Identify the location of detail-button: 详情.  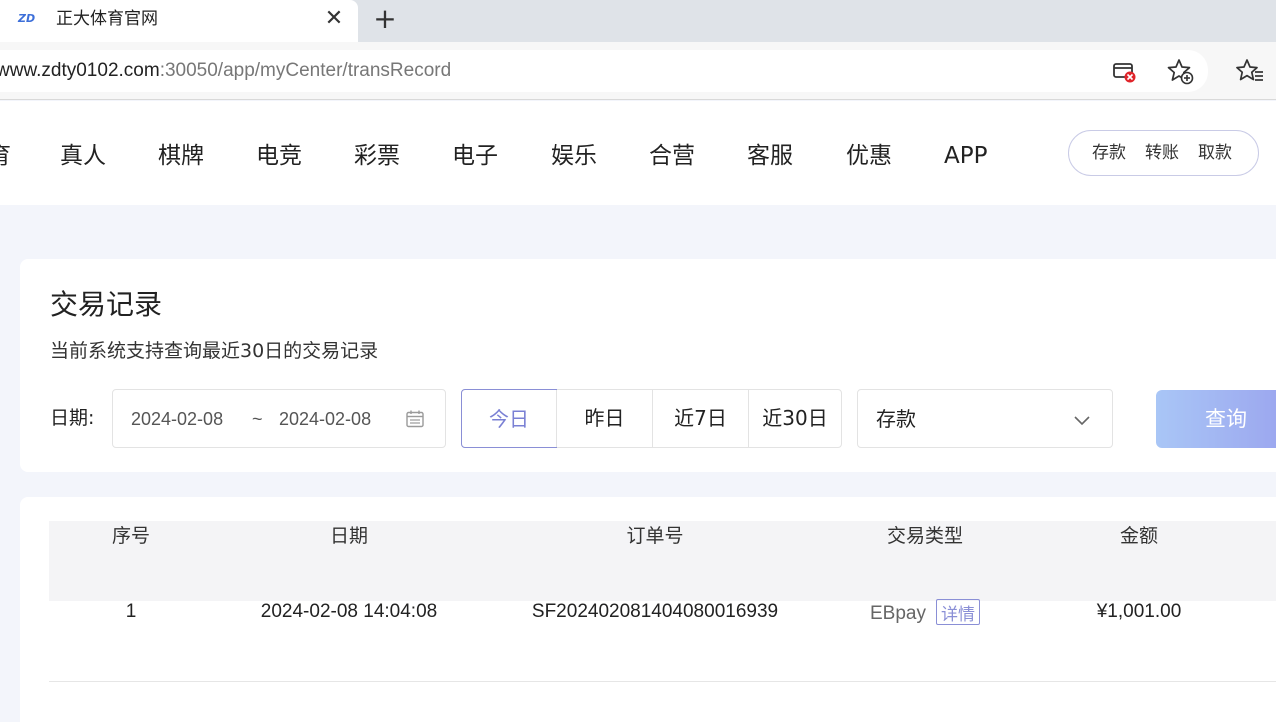
(957, 612).